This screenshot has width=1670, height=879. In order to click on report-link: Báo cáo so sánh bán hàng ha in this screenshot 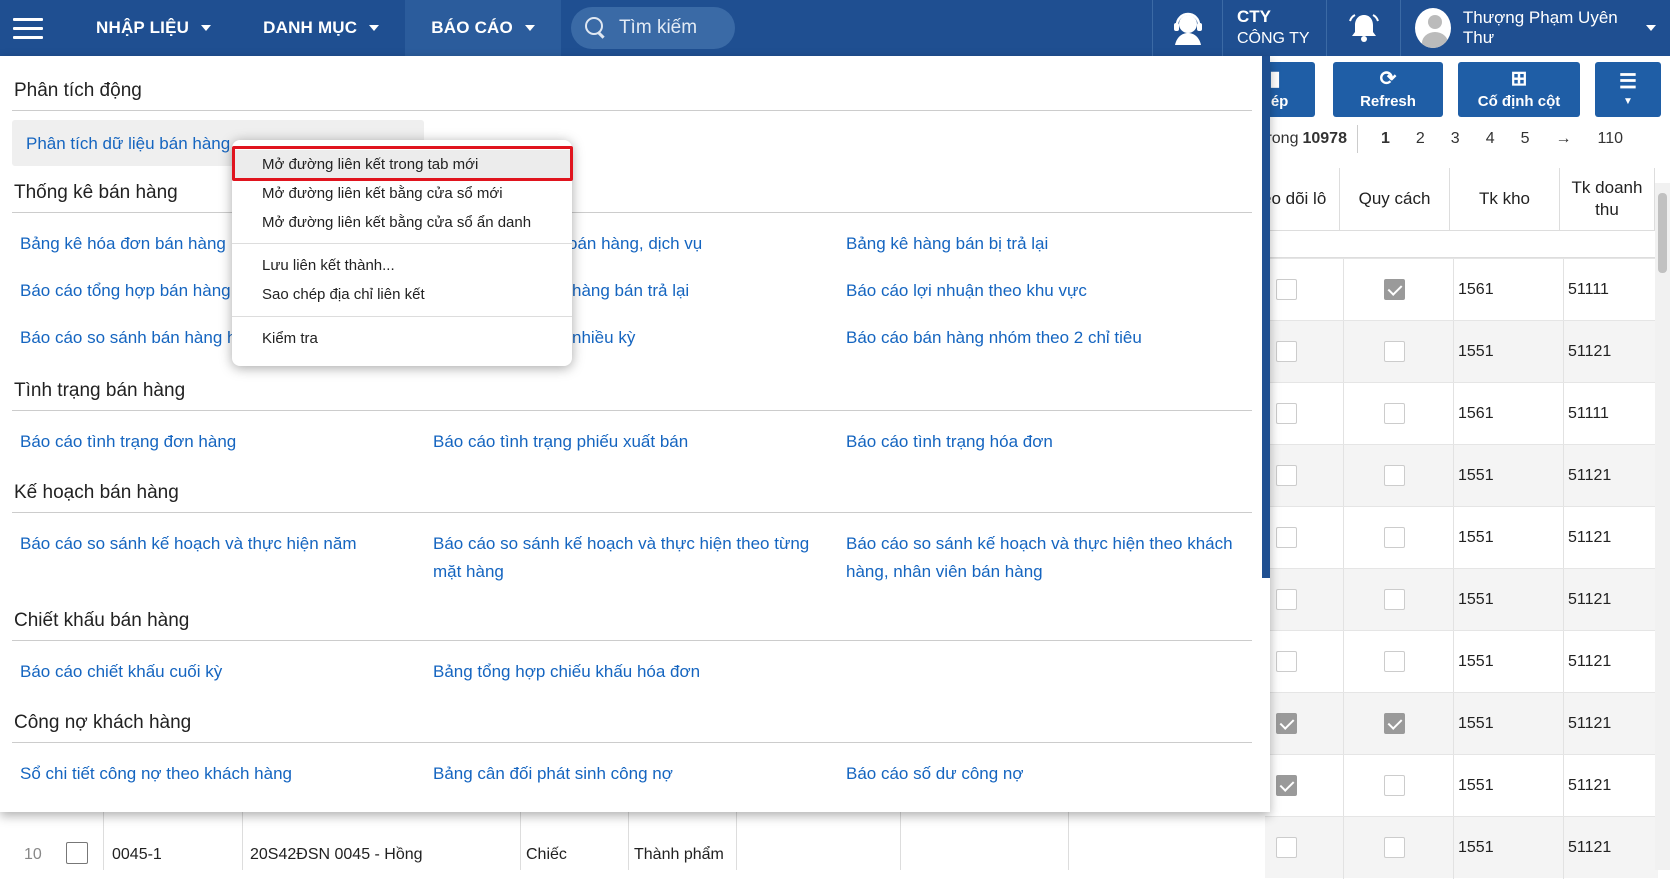, I will do `click(133, 338)`.